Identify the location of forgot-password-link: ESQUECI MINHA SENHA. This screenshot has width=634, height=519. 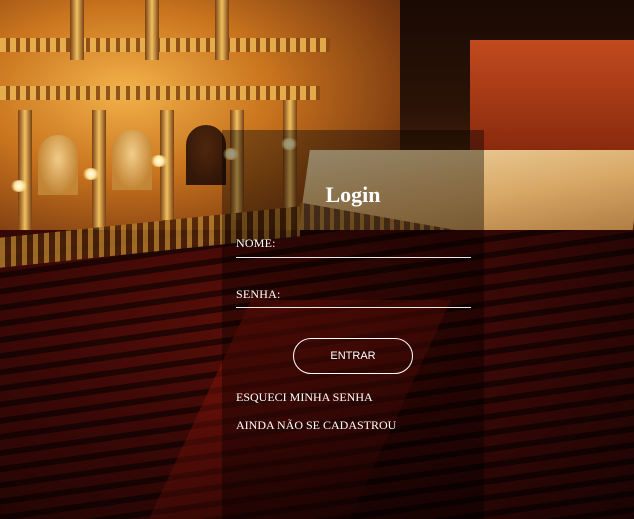
(304, 397).